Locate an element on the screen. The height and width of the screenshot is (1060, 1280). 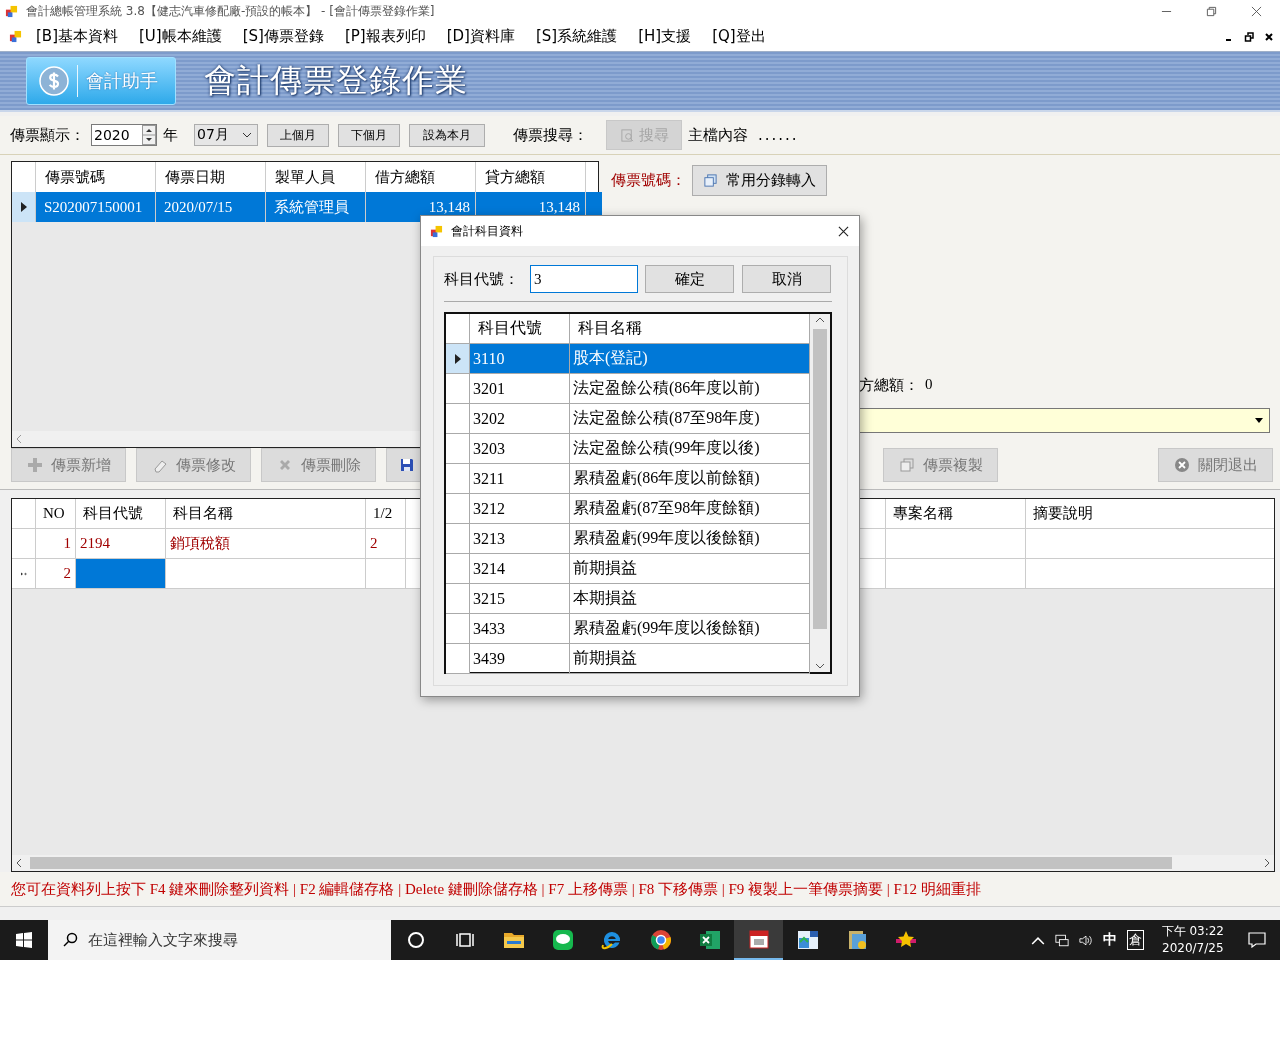
column-header: 科目名稱 is located at coordinates (266, 513).